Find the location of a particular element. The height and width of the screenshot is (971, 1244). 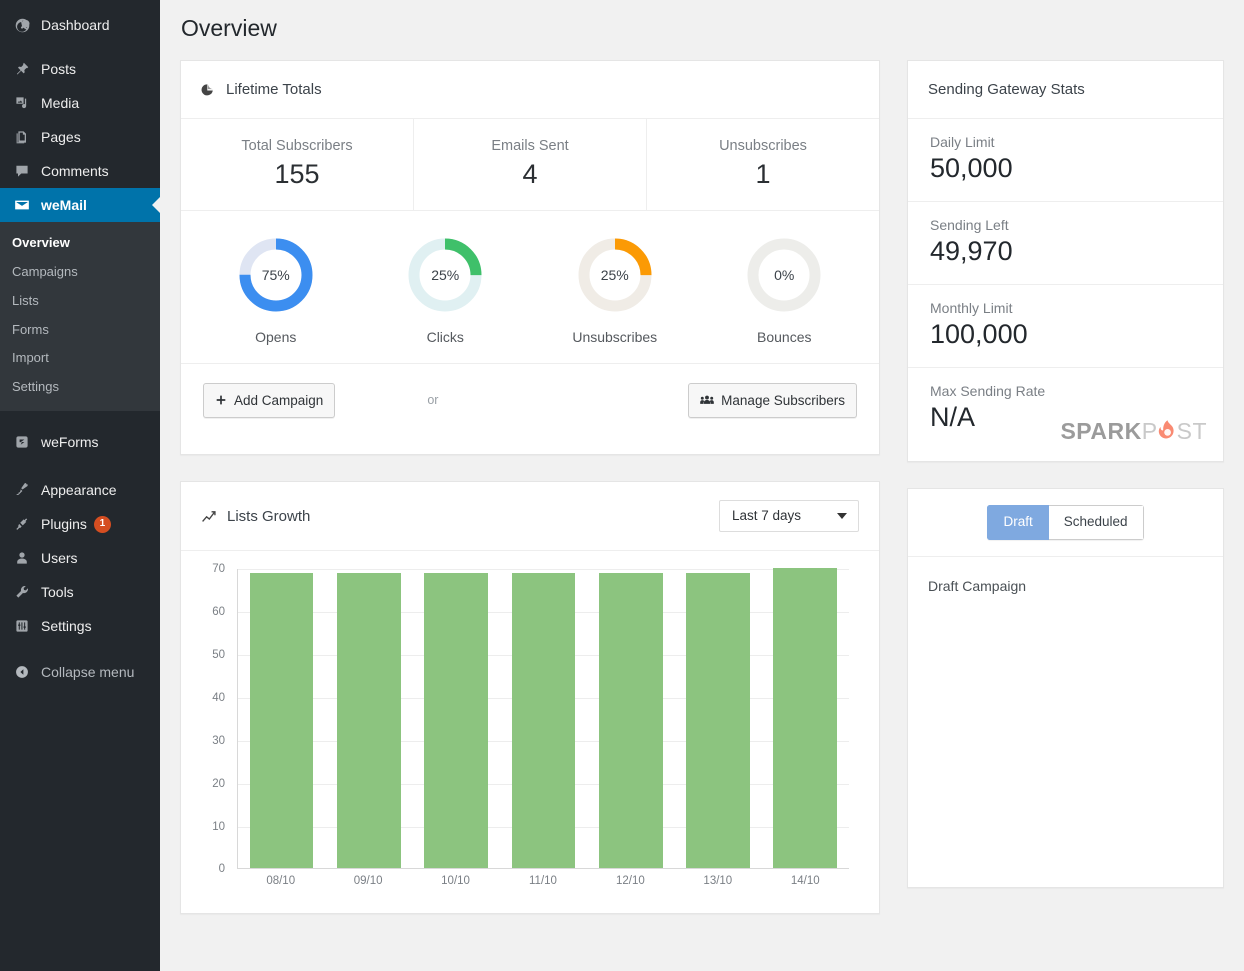

tab-draft: Draft is located at coordinates (1018, 522).